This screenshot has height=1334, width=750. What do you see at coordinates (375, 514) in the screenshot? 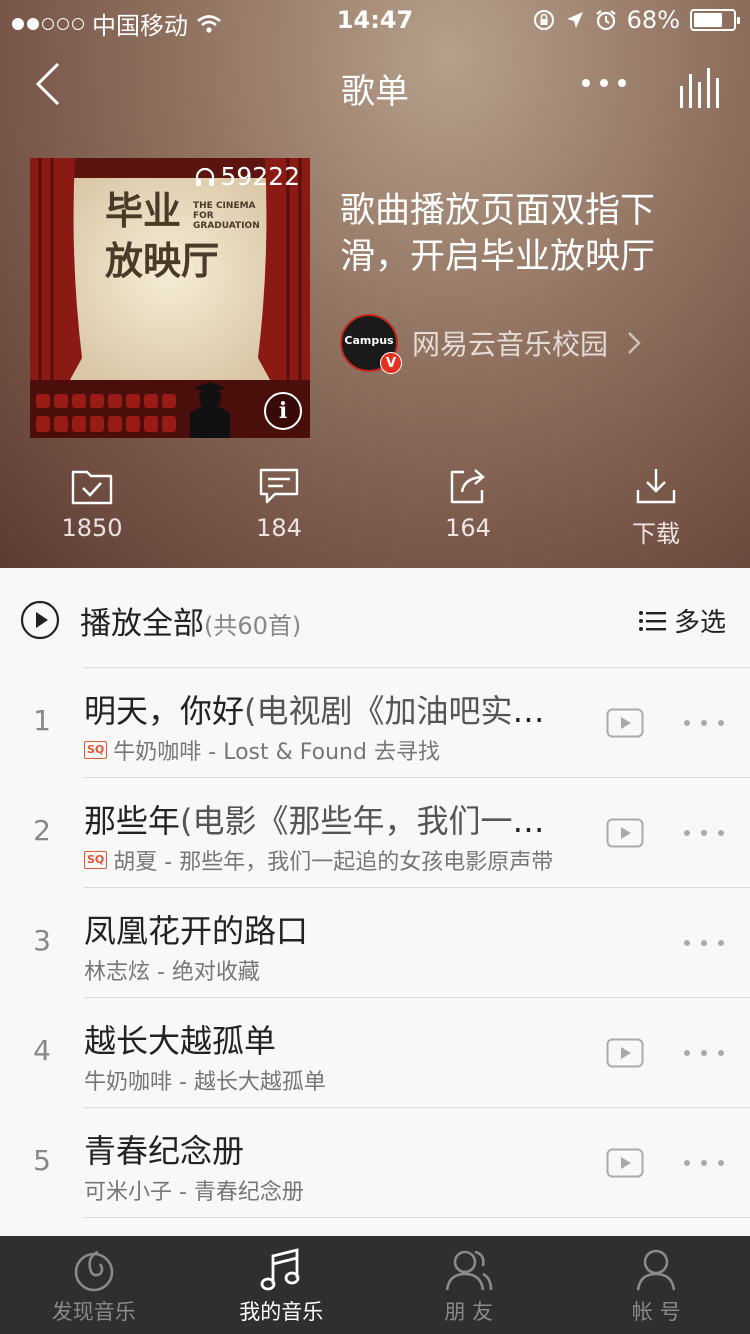
I see `action-row: 1850 184 164 下载` at bounding box center [375, 514].